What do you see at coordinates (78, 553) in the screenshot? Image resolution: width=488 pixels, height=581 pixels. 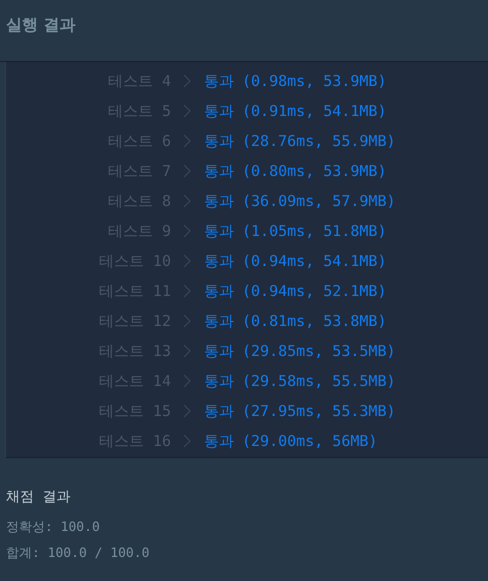 I see `grading-line: 합계: 100.0 / 100.0` at bounding box center [78, 553].